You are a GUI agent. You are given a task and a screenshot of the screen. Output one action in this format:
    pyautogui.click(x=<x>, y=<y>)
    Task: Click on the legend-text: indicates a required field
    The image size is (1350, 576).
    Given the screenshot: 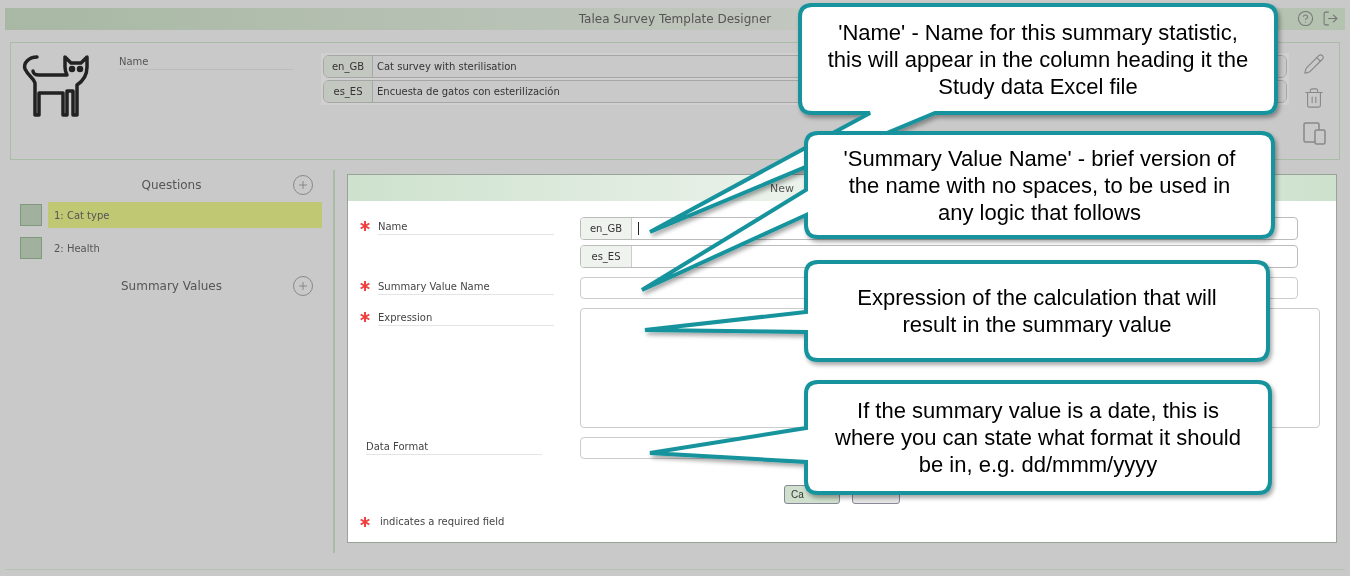 What is the action you would take?
    pyautogui.click(x=442, y=521)
    